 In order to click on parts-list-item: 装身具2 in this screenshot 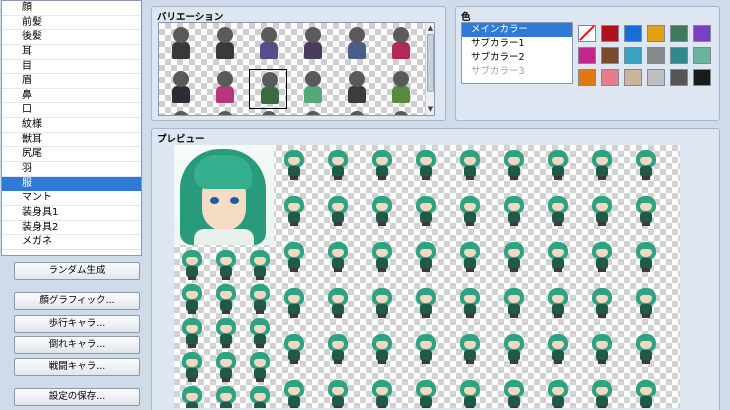, I will do `click(71, 228)`.